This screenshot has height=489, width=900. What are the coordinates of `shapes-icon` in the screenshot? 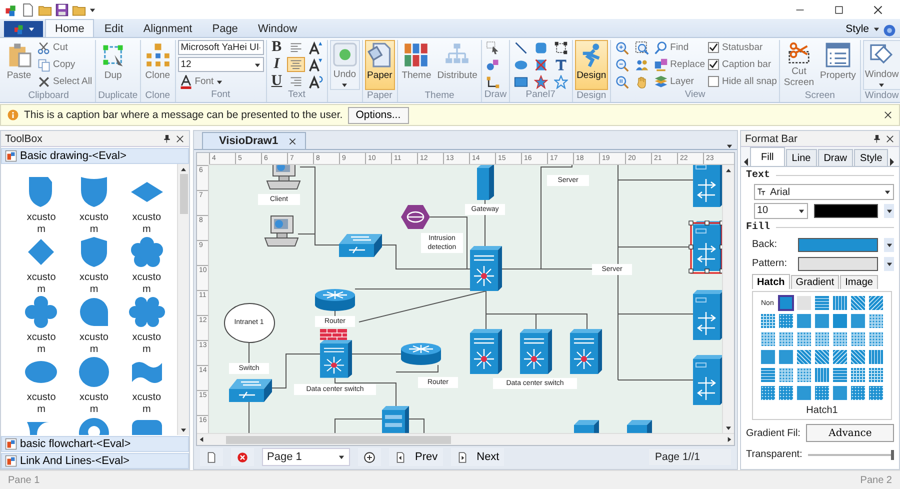 It's located at (493, 65).